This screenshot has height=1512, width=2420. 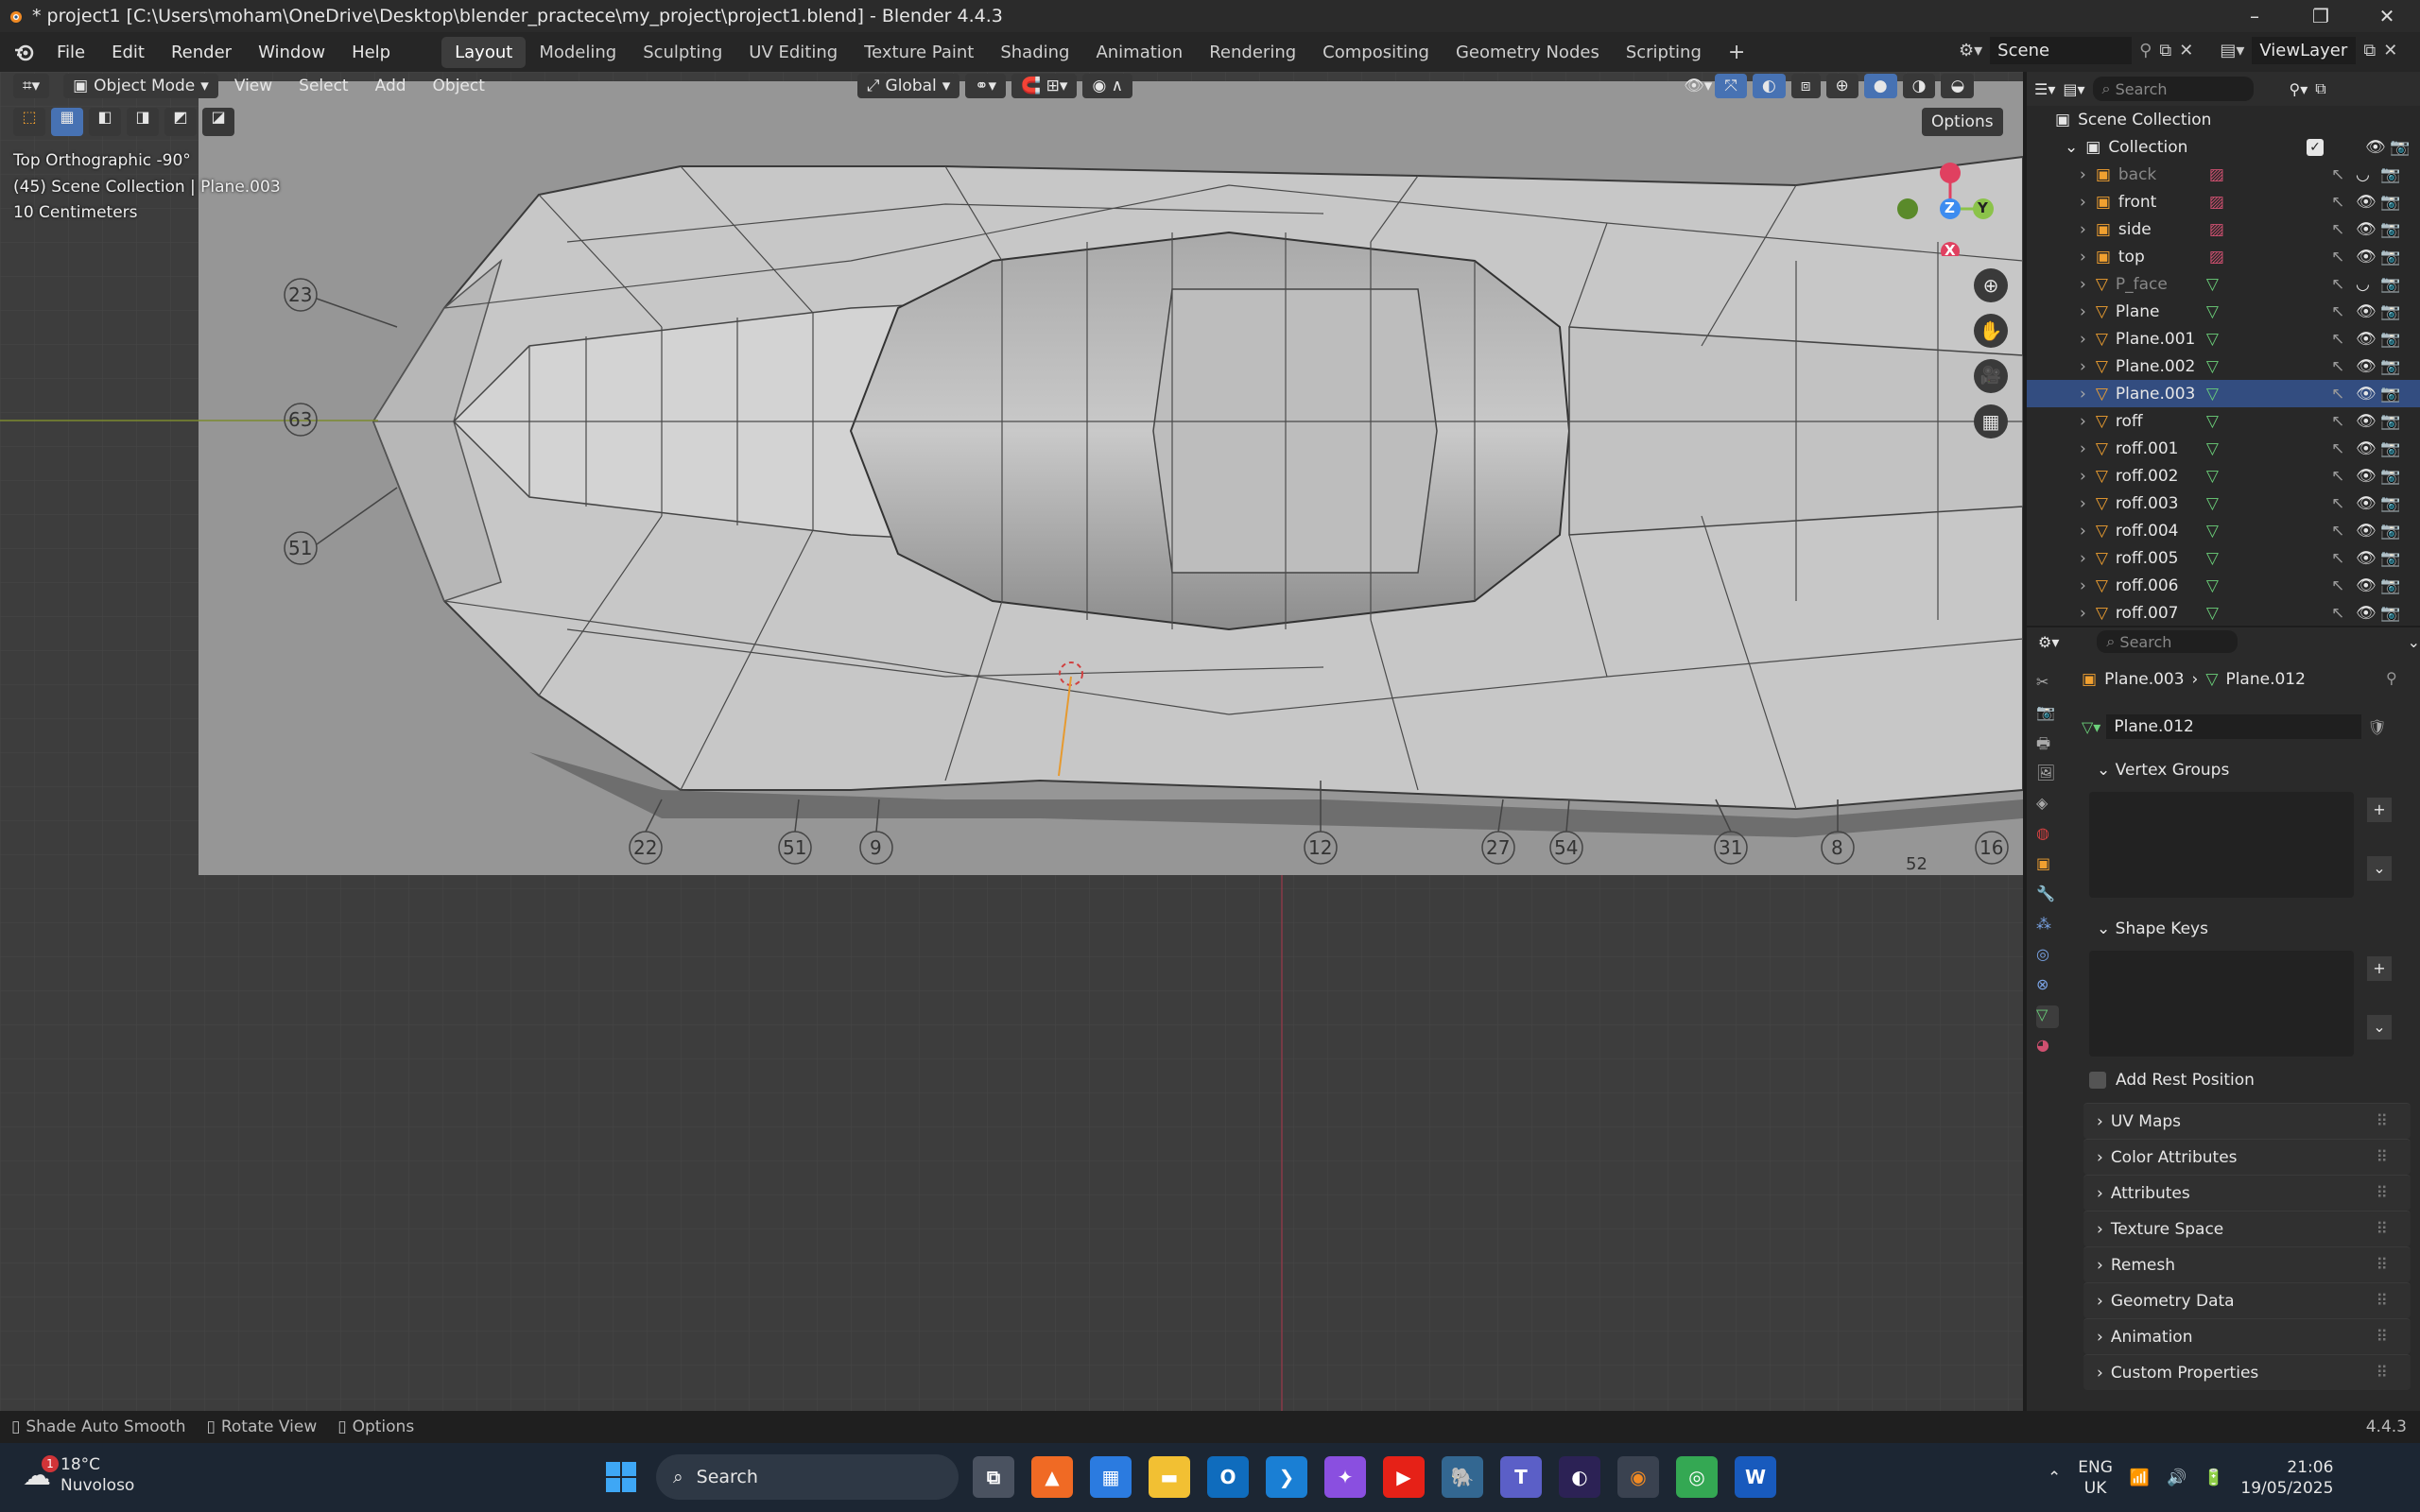 What do you see at coordinates (2224, 530) in the screenshot?
I see `outliner-row: › ▽ roff.004 ▽ ↖ 👁 📷` at bounding box center [2224, 530].